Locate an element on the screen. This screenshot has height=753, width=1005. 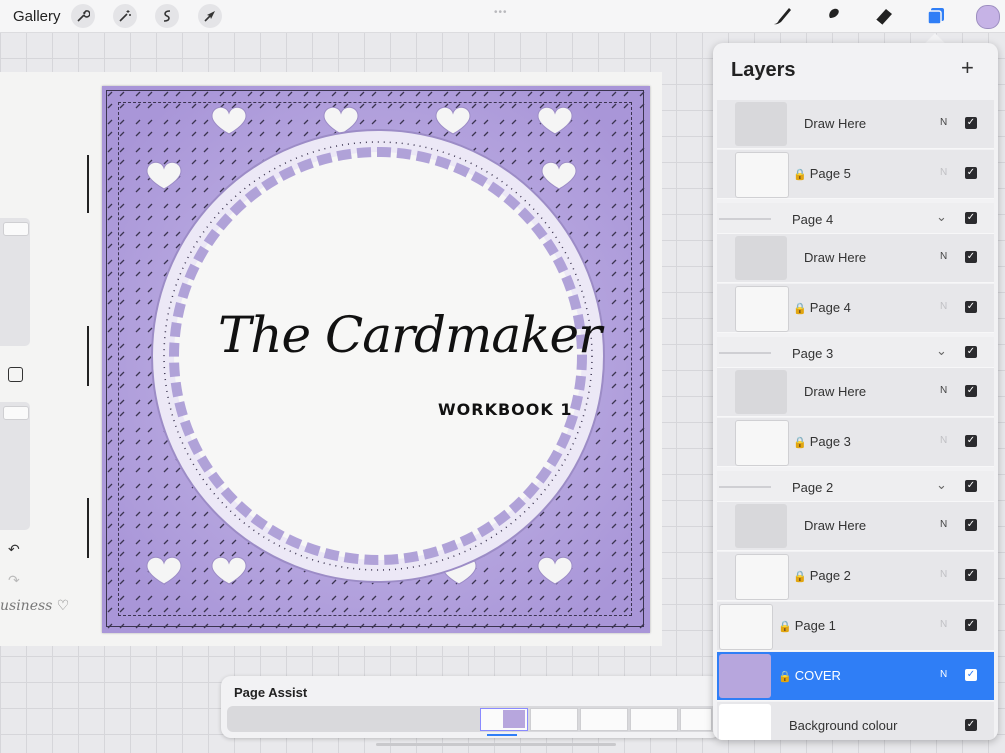
layers-title: Layers is located at coordinates (763, 70).